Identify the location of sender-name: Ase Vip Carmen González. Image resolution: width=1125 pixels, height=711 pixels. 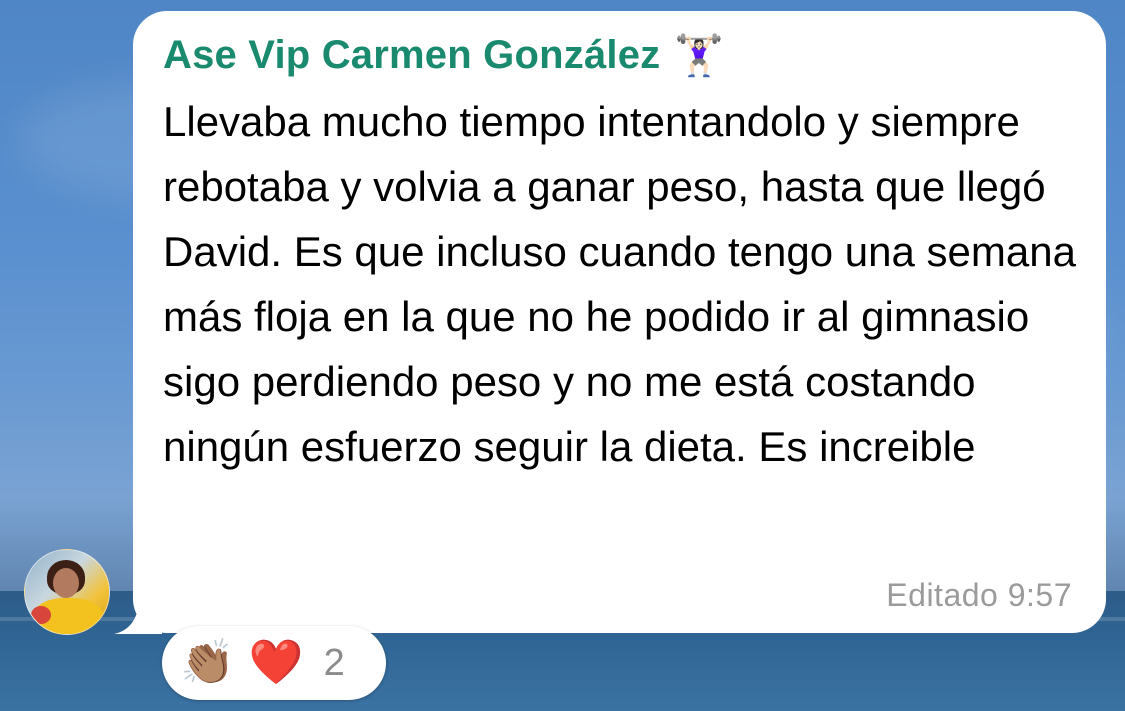
(411, 55).